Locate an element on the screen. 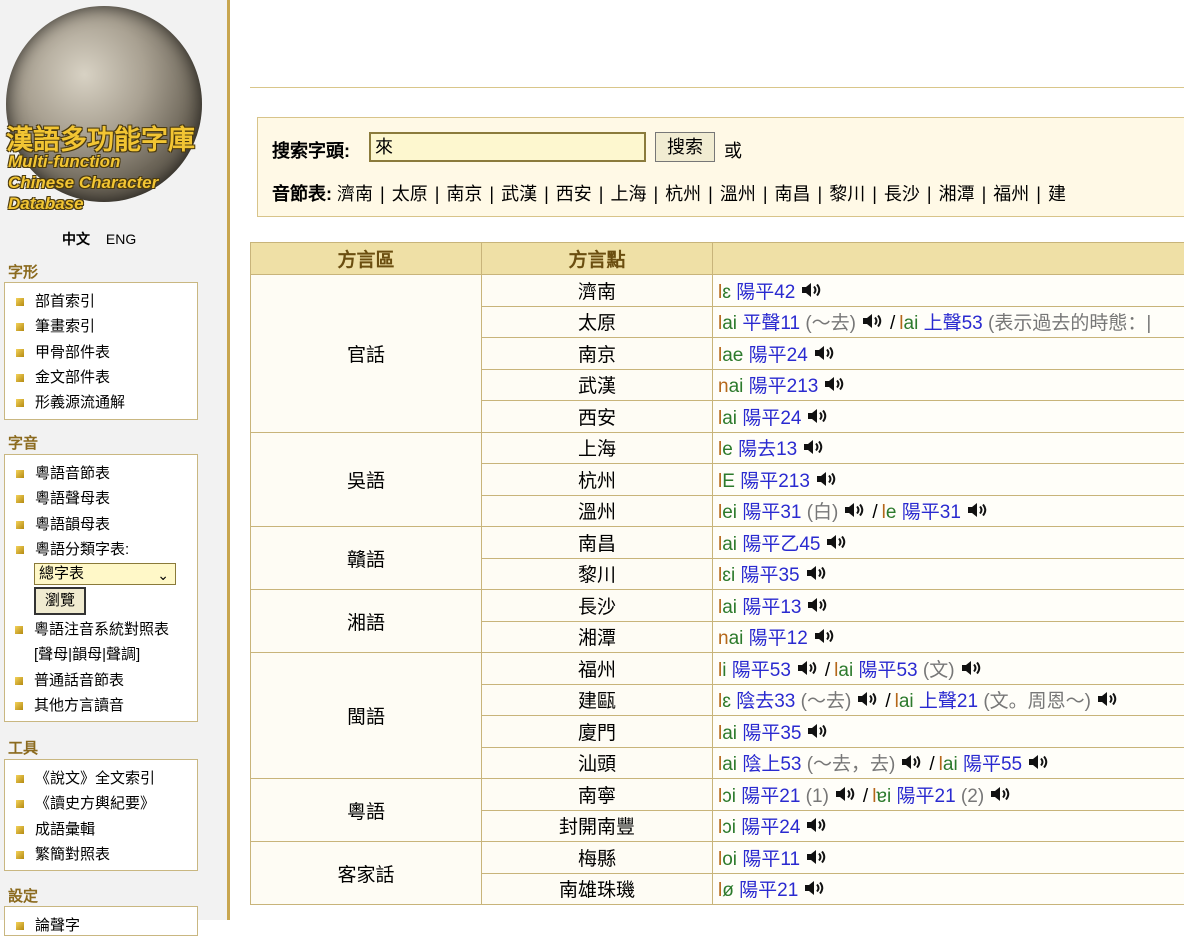 The height and width of the screenshot is (936, 1184). nav-romanization-subtables: [聲母|韻母|聲調] is located at coordinates (106, 654).